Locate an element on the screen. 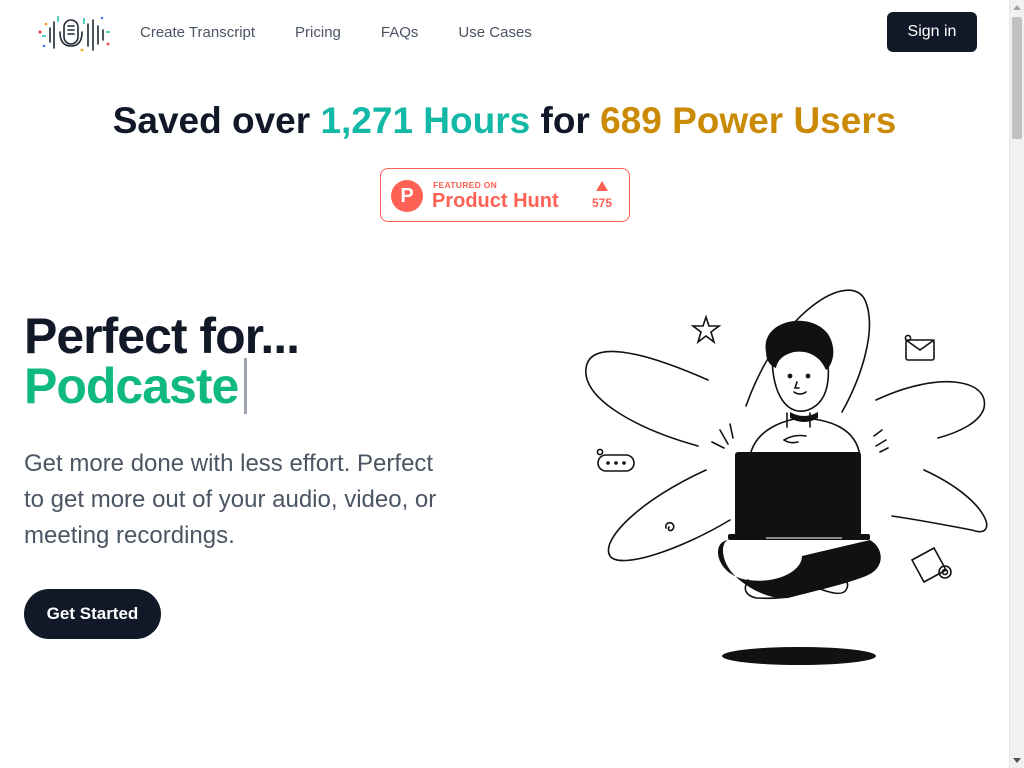 Image resolution: width=1024 pixels, height=768 pixels. scrollbar-thumb is located at coordinates (1017, 78).